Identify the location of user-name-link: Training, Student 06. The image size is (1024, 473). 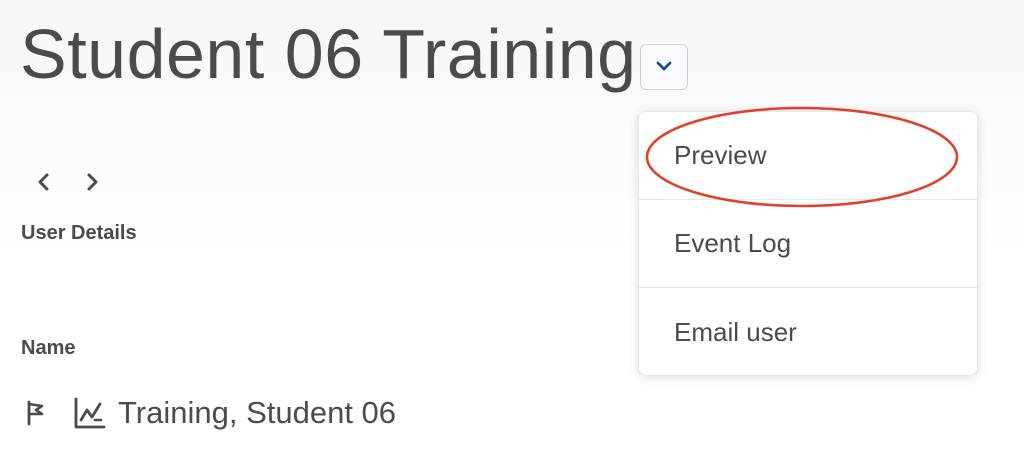
(257, 413).